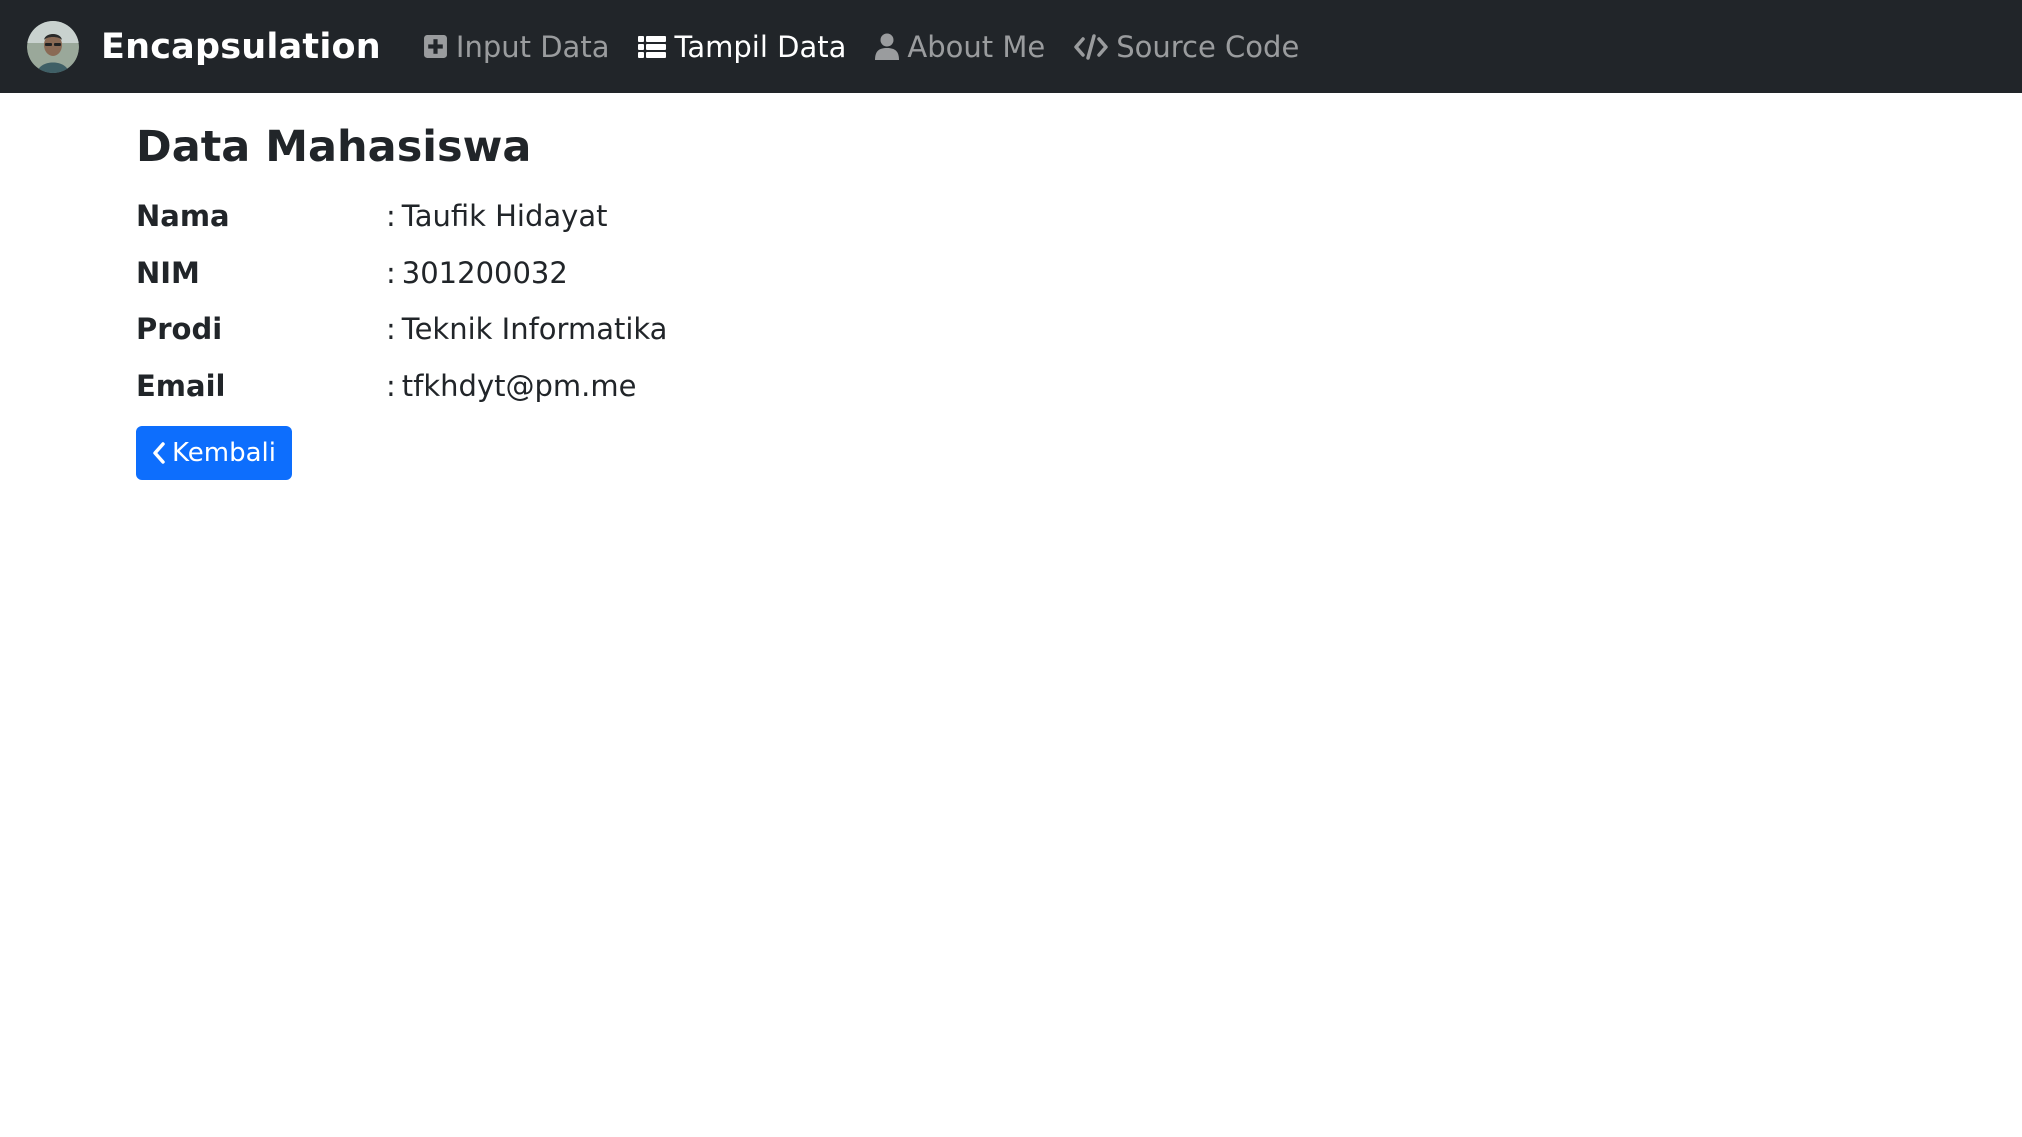 This screenshot has width=2022, height=1137. Describe the element at coordinates (887, 46) in the screenshot. I see `user-icon` at that location.